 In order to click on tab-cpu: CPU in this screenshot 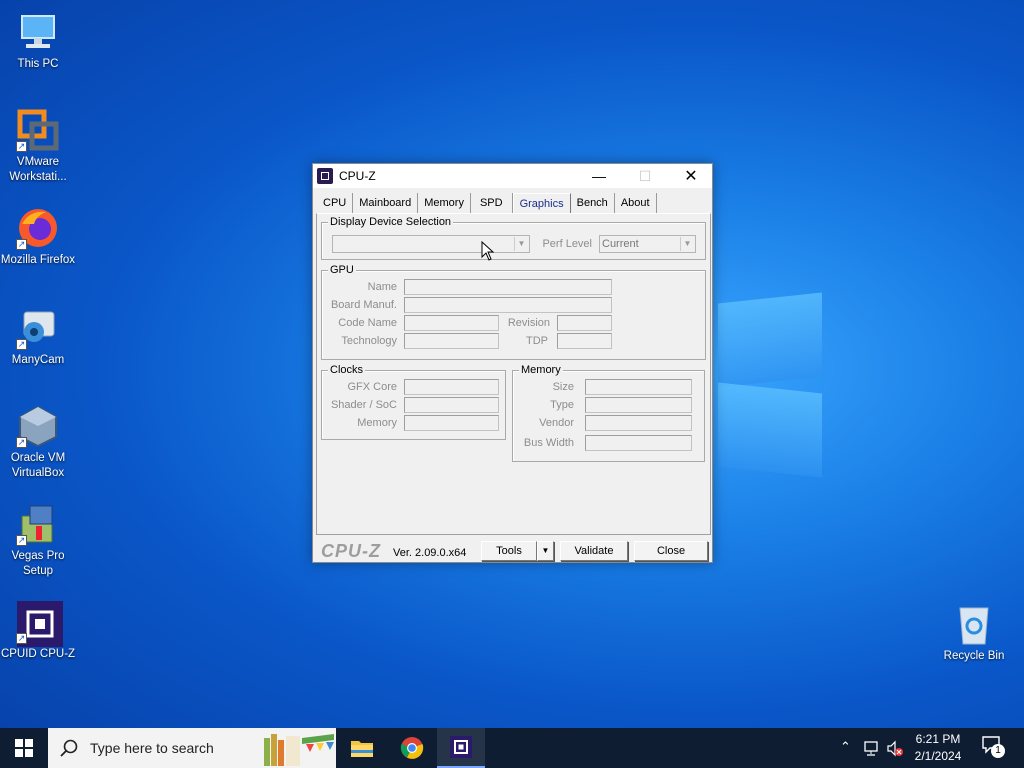, I will do `click(335, 203)`.